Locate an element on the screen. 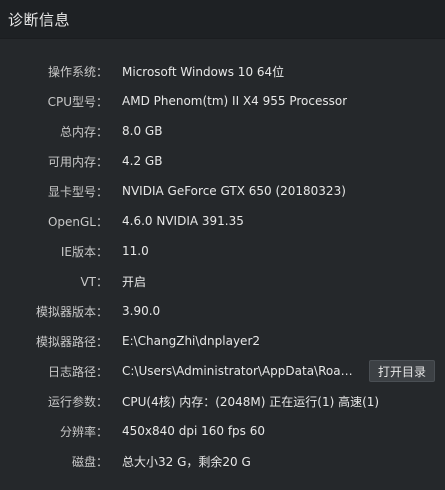 This screenshot has height=490, width=445. row-disk: 磁盘： 总大小32 G，剩余20 G is located at coordinates (222, 461).